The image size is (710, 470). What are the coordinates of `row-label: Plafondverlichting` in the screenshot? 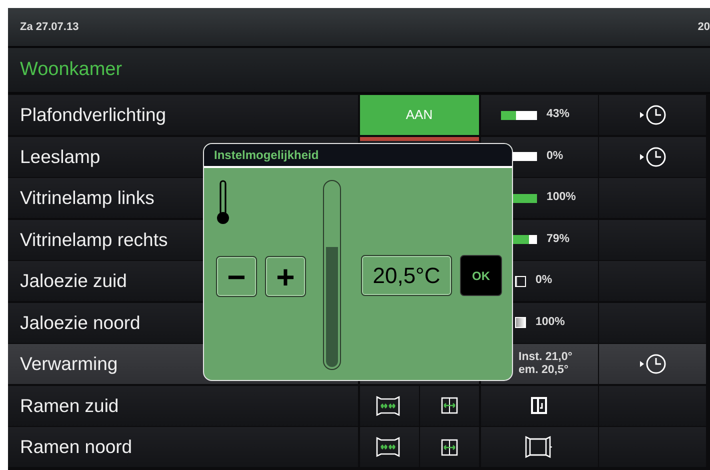 It's located at (93, 115).